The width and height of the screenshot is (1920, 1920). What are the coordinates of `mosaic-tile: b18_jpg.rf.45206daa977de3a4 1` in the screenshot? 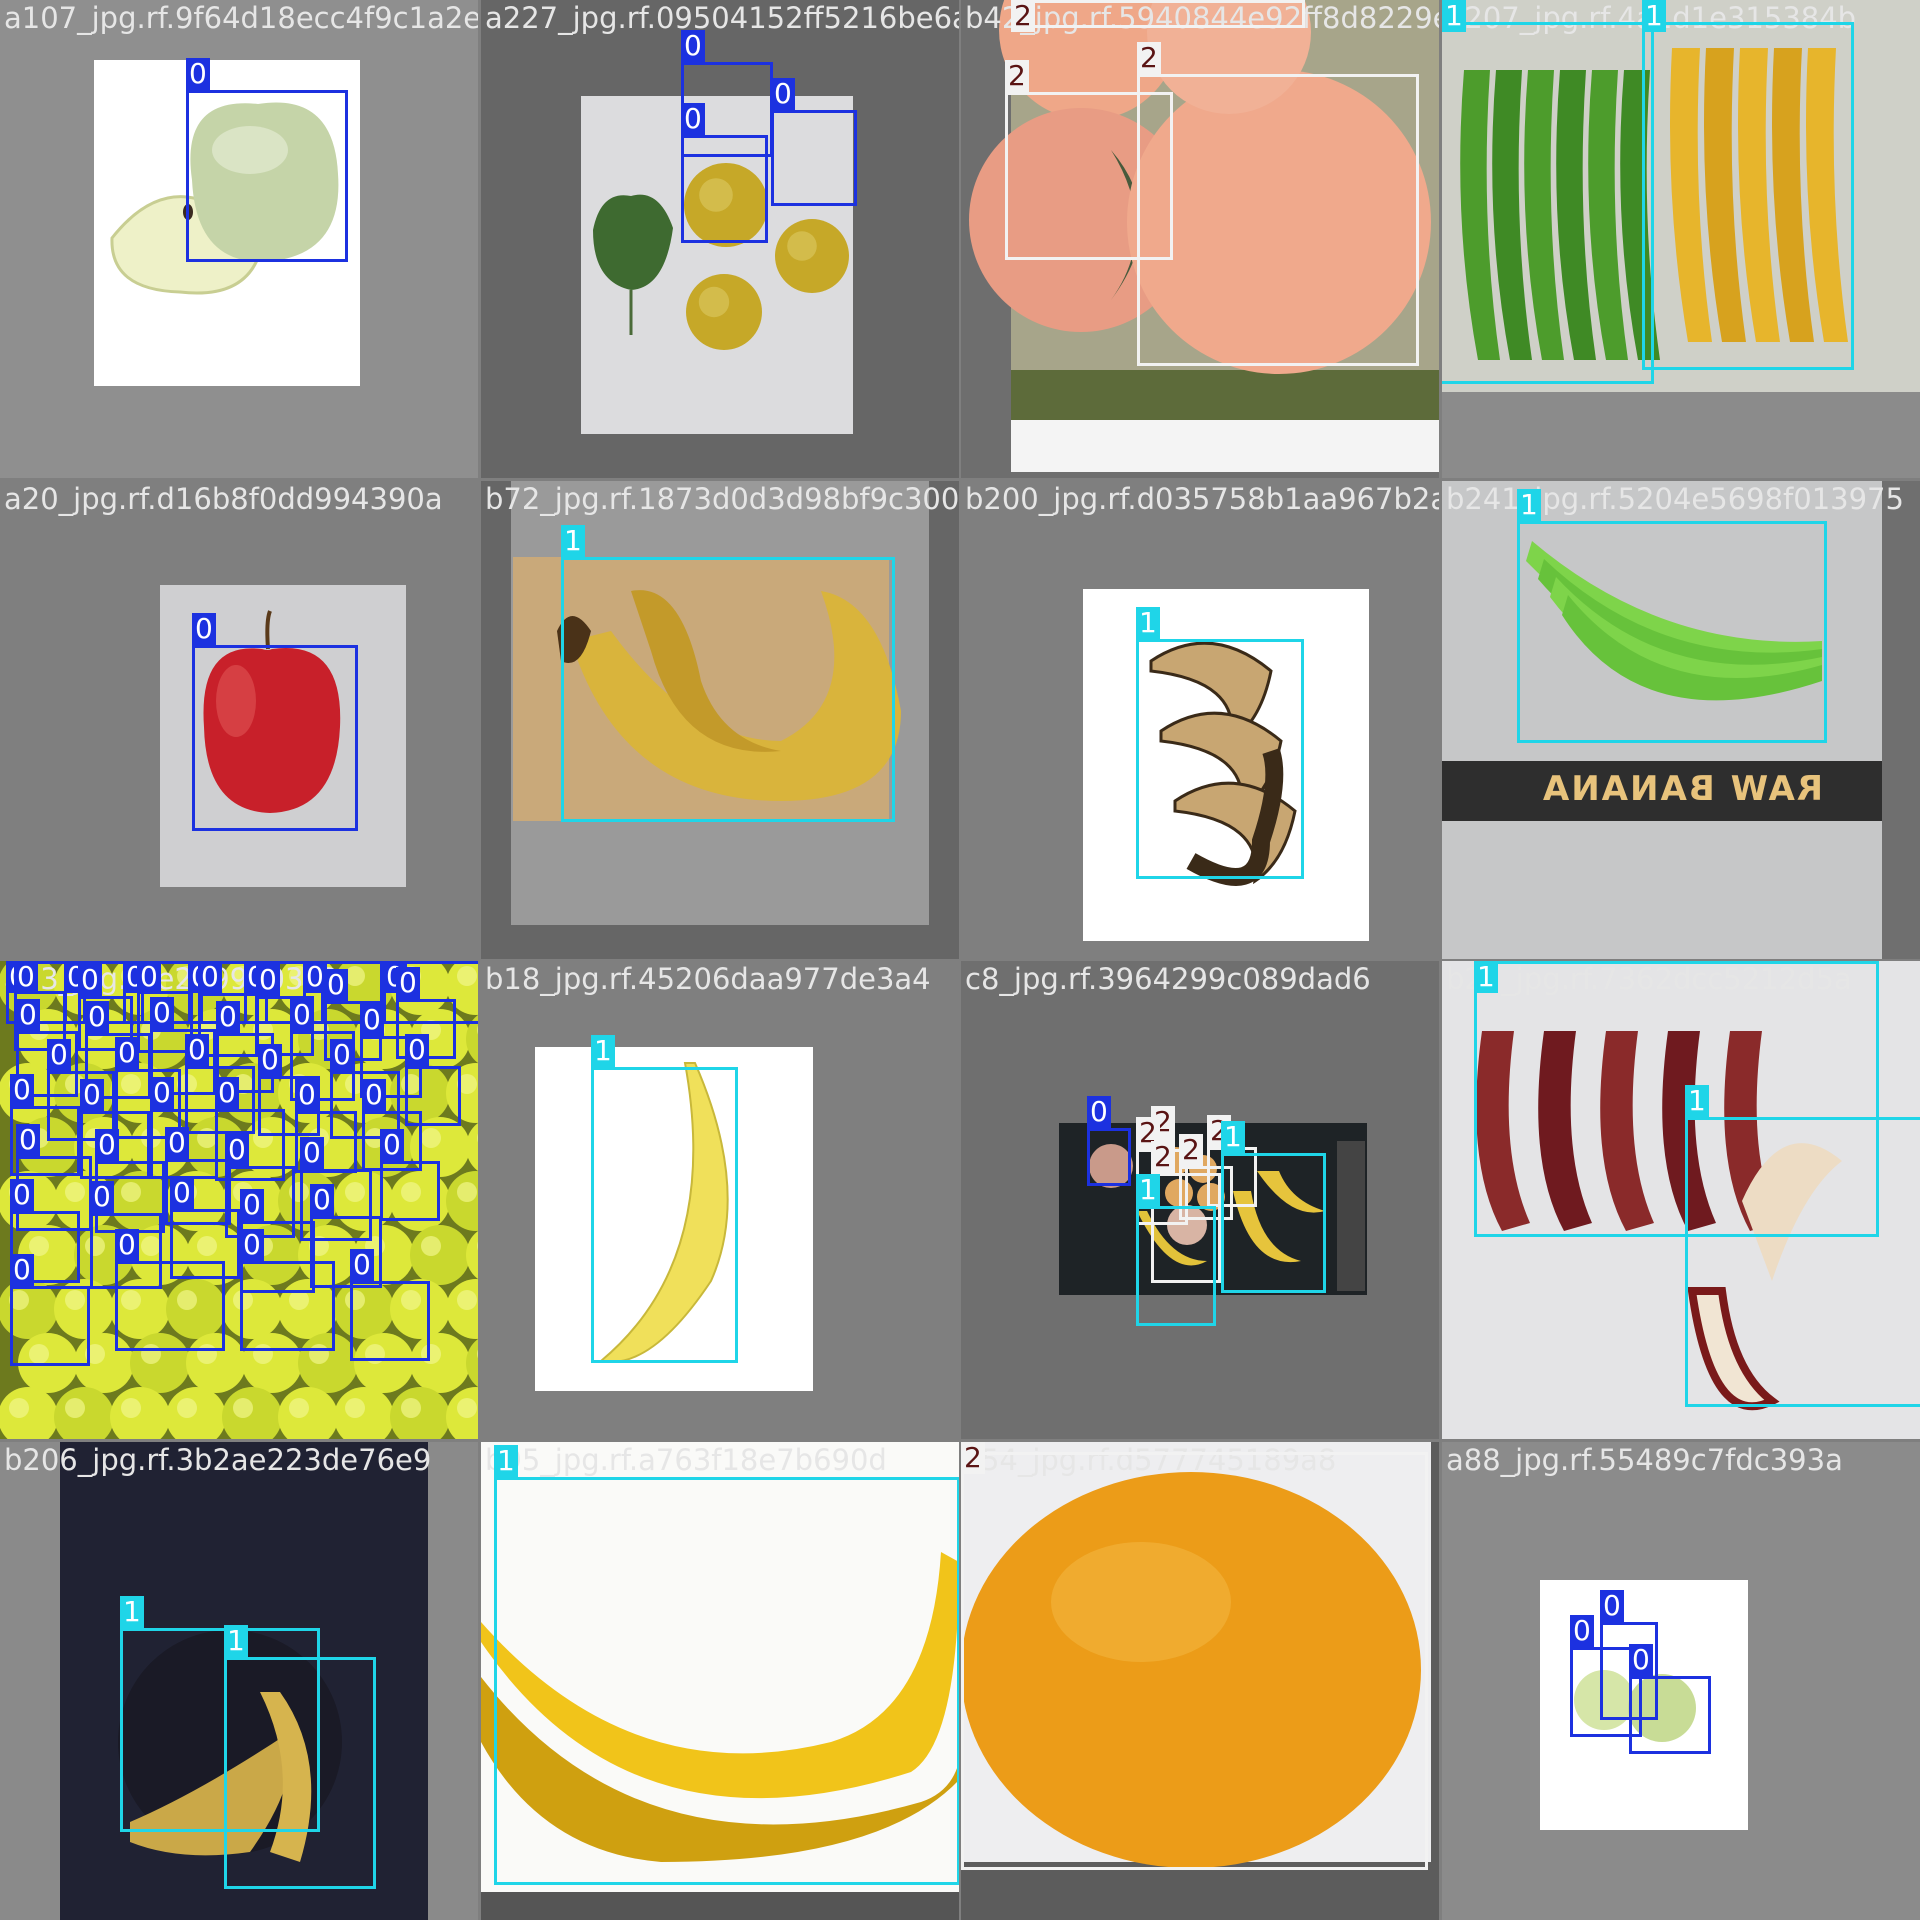 It's located at (720, 1200).